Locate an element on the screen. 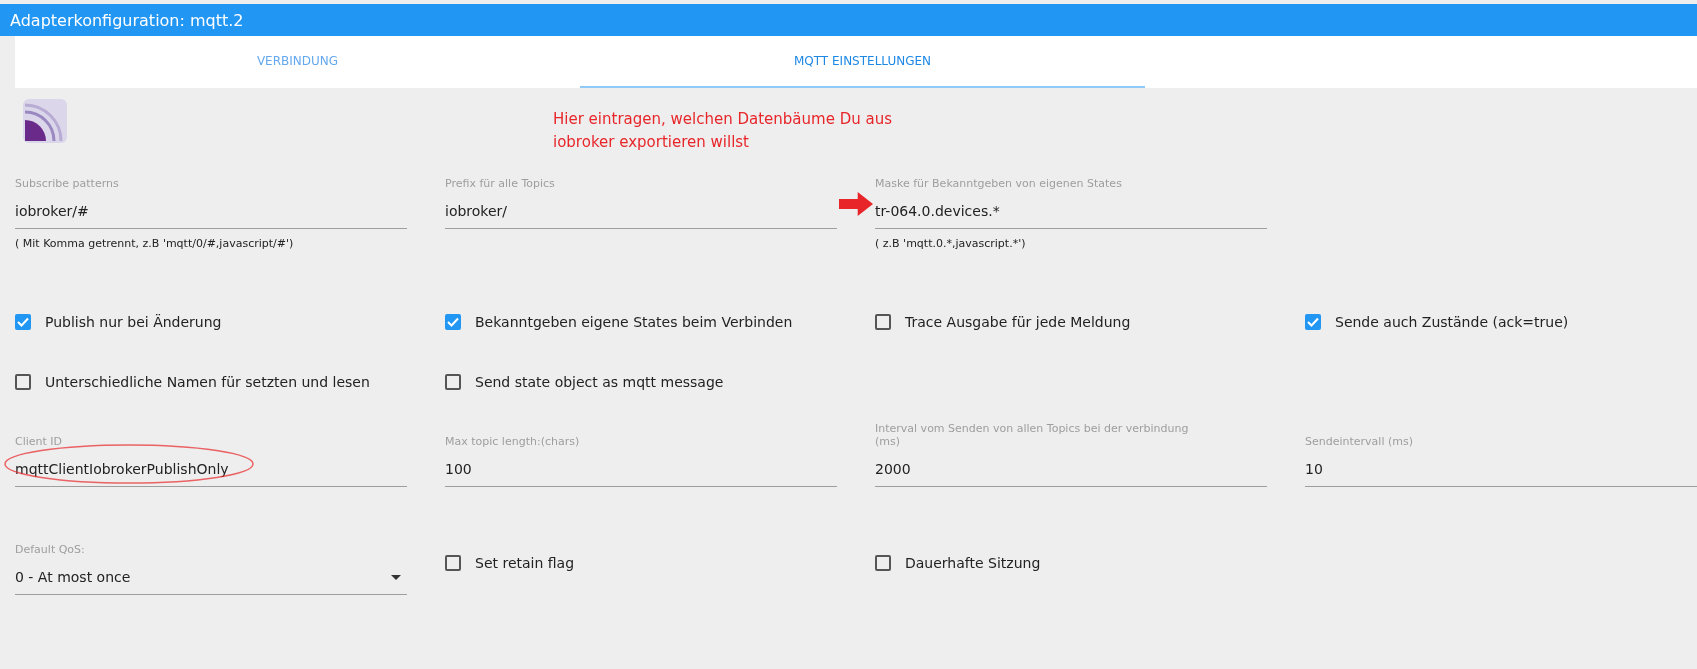 This screenshot has width=1697, height=669. annotation-text: Hier eintragen, welchen Datenbäume Du aus iobroker exportieren willst is located at coordinates (723, 131).